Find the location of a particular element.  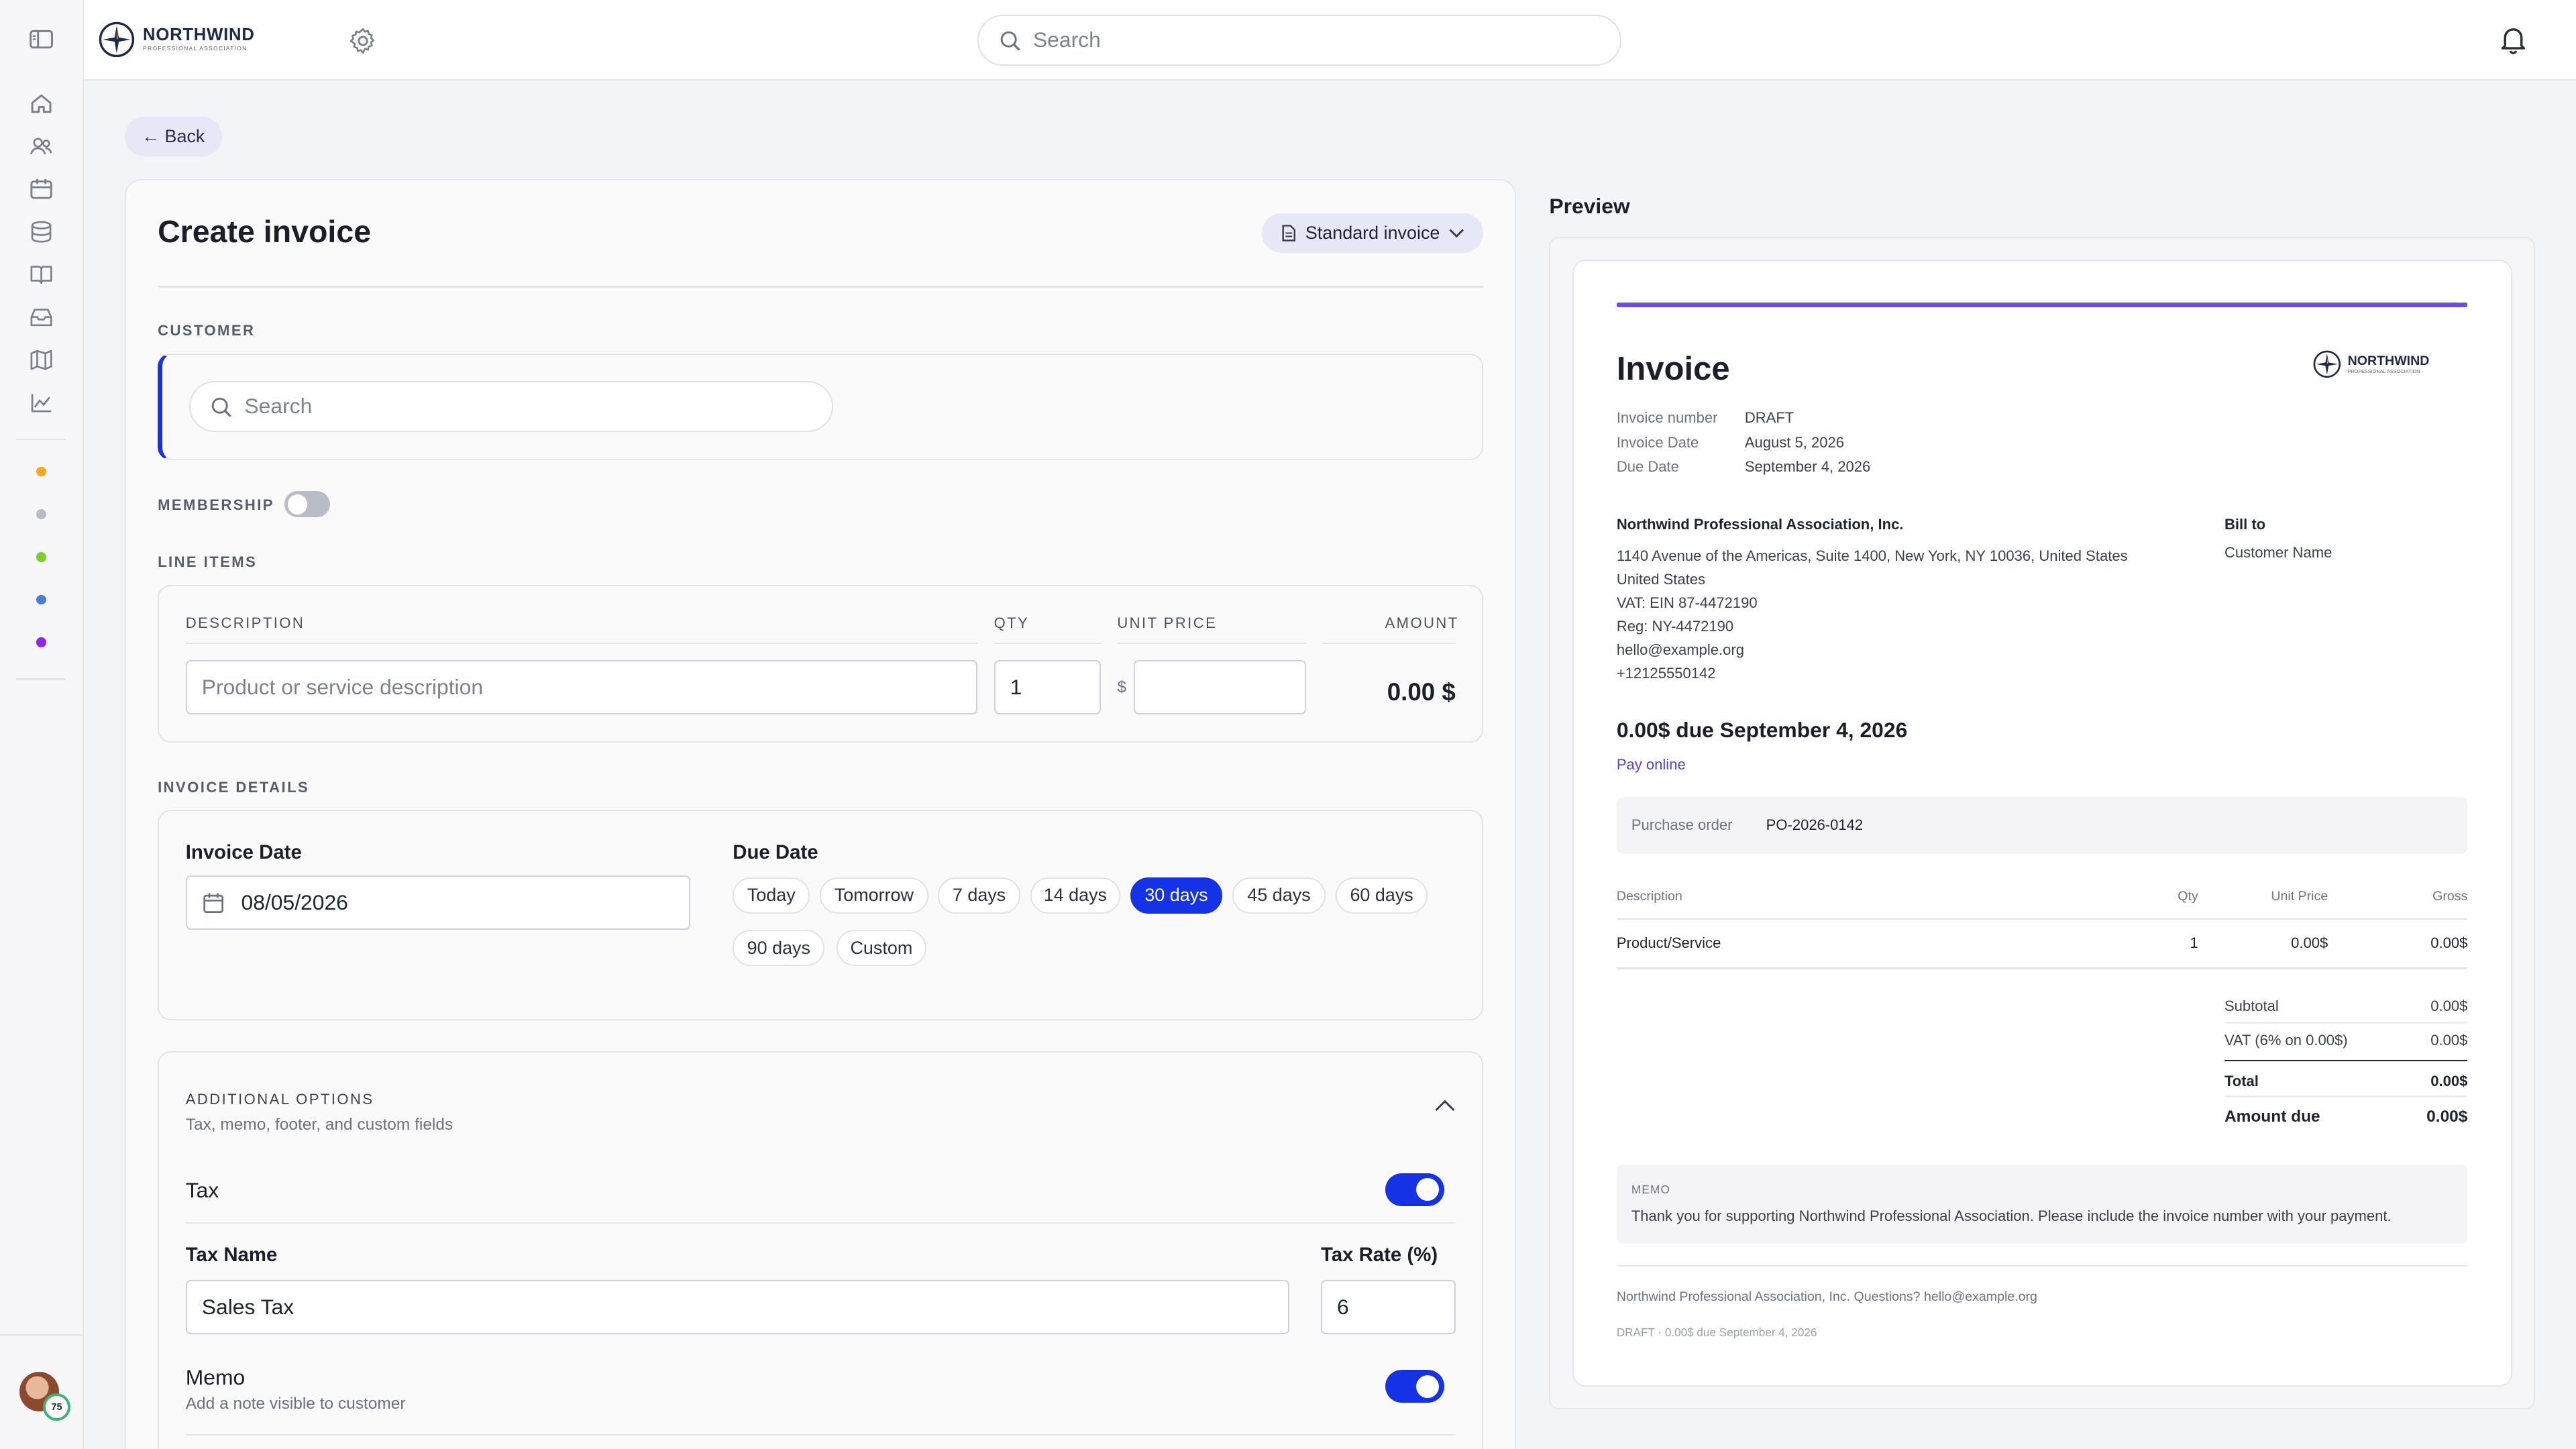

additional-options-box is located at coordinates (821, 1250).